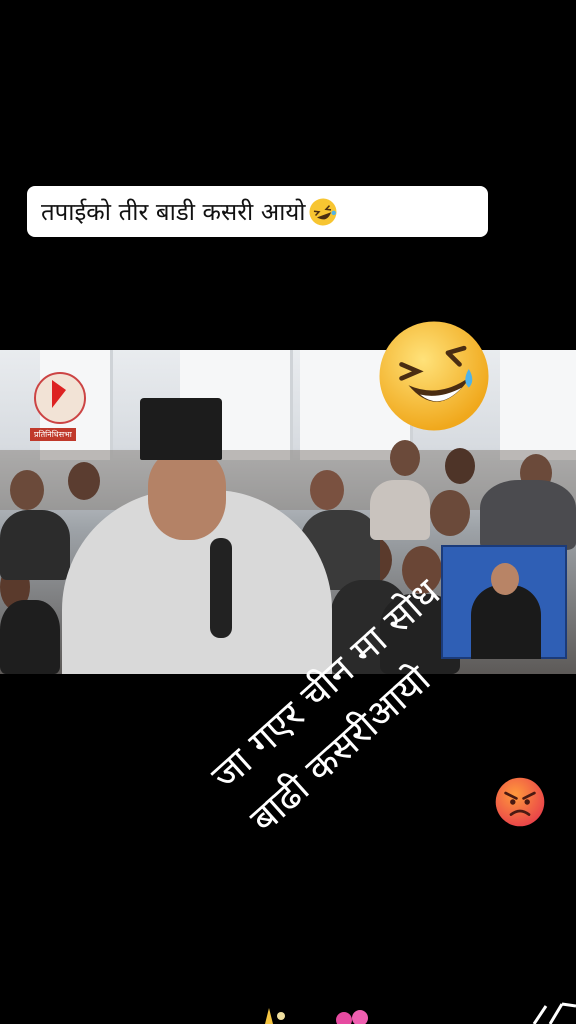  Describe the element at coordinates (275, 1016) in the screenshot. I see `sparkle-icon` at that location.